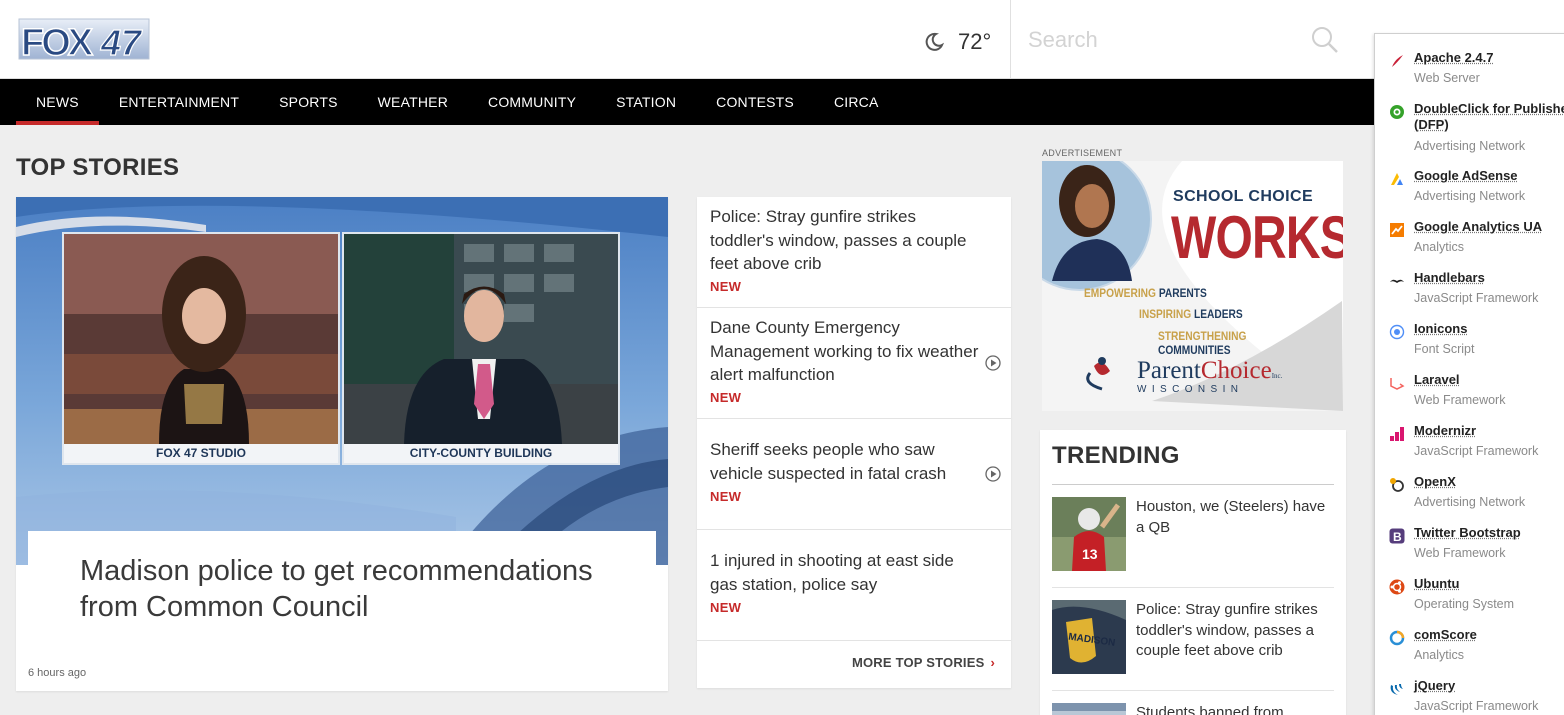 This screenshot has width=1564, height=715. I want to click on ad-tagline-3: STRENGTHENING COMMUNITIES, so click(1236, 343).